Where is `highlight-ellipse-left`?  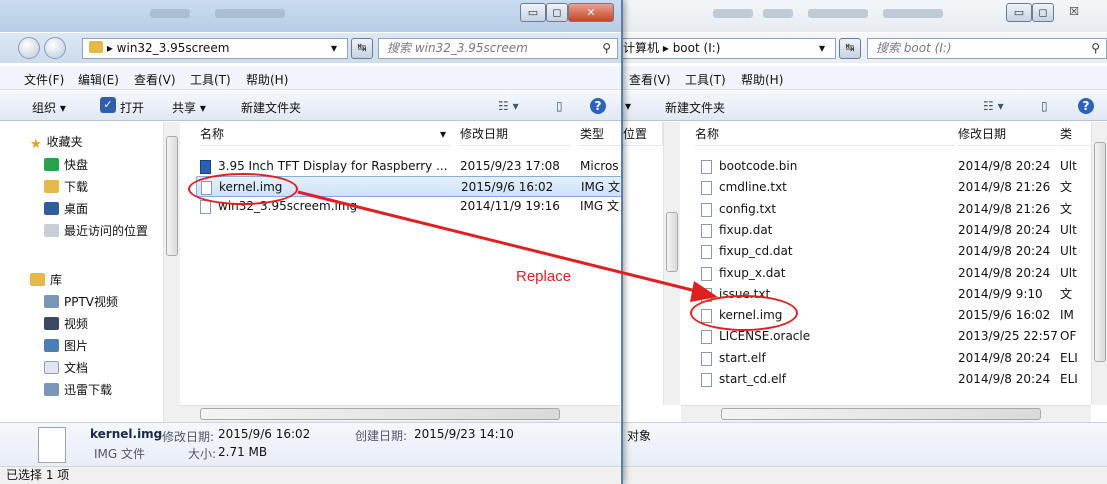
highlight-ellipse-left is located at coordinates (243, 189).